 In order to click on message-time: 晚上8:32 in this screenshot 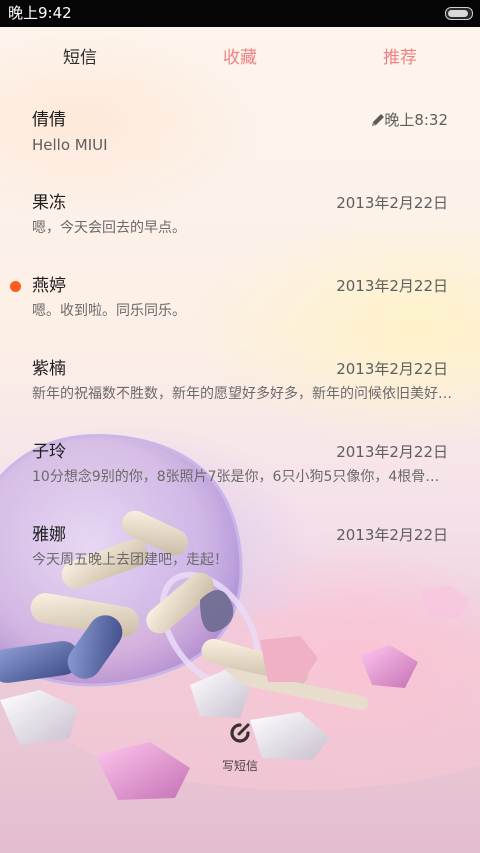, I will do `click(416, 120)`.